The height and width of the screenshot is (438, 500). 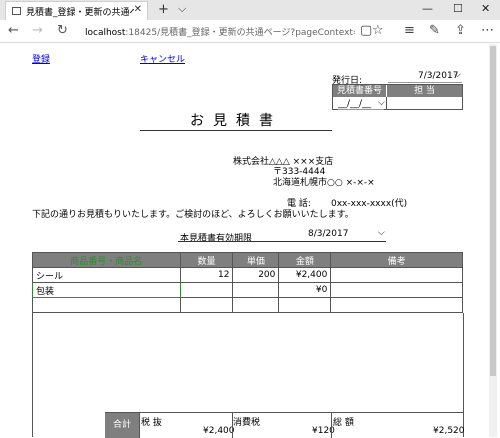 I want to click on cell-item-name: 包装, so click(x=106, y=290).